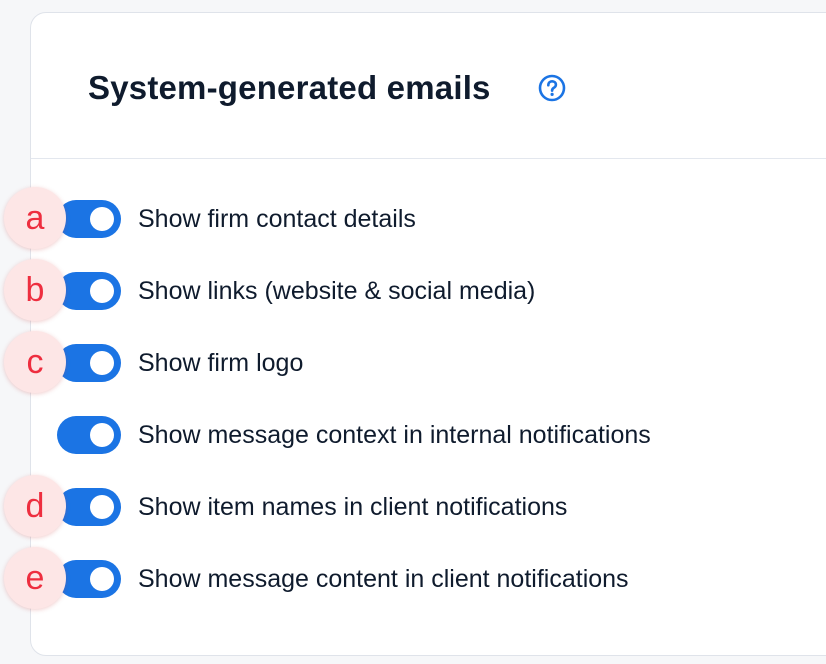 This screenshot has width=826, height=664. What do you see at coordinates (89, 579) in the screenshot?
I see `toggle-switch-message-content` at bounding box center [89, 579].